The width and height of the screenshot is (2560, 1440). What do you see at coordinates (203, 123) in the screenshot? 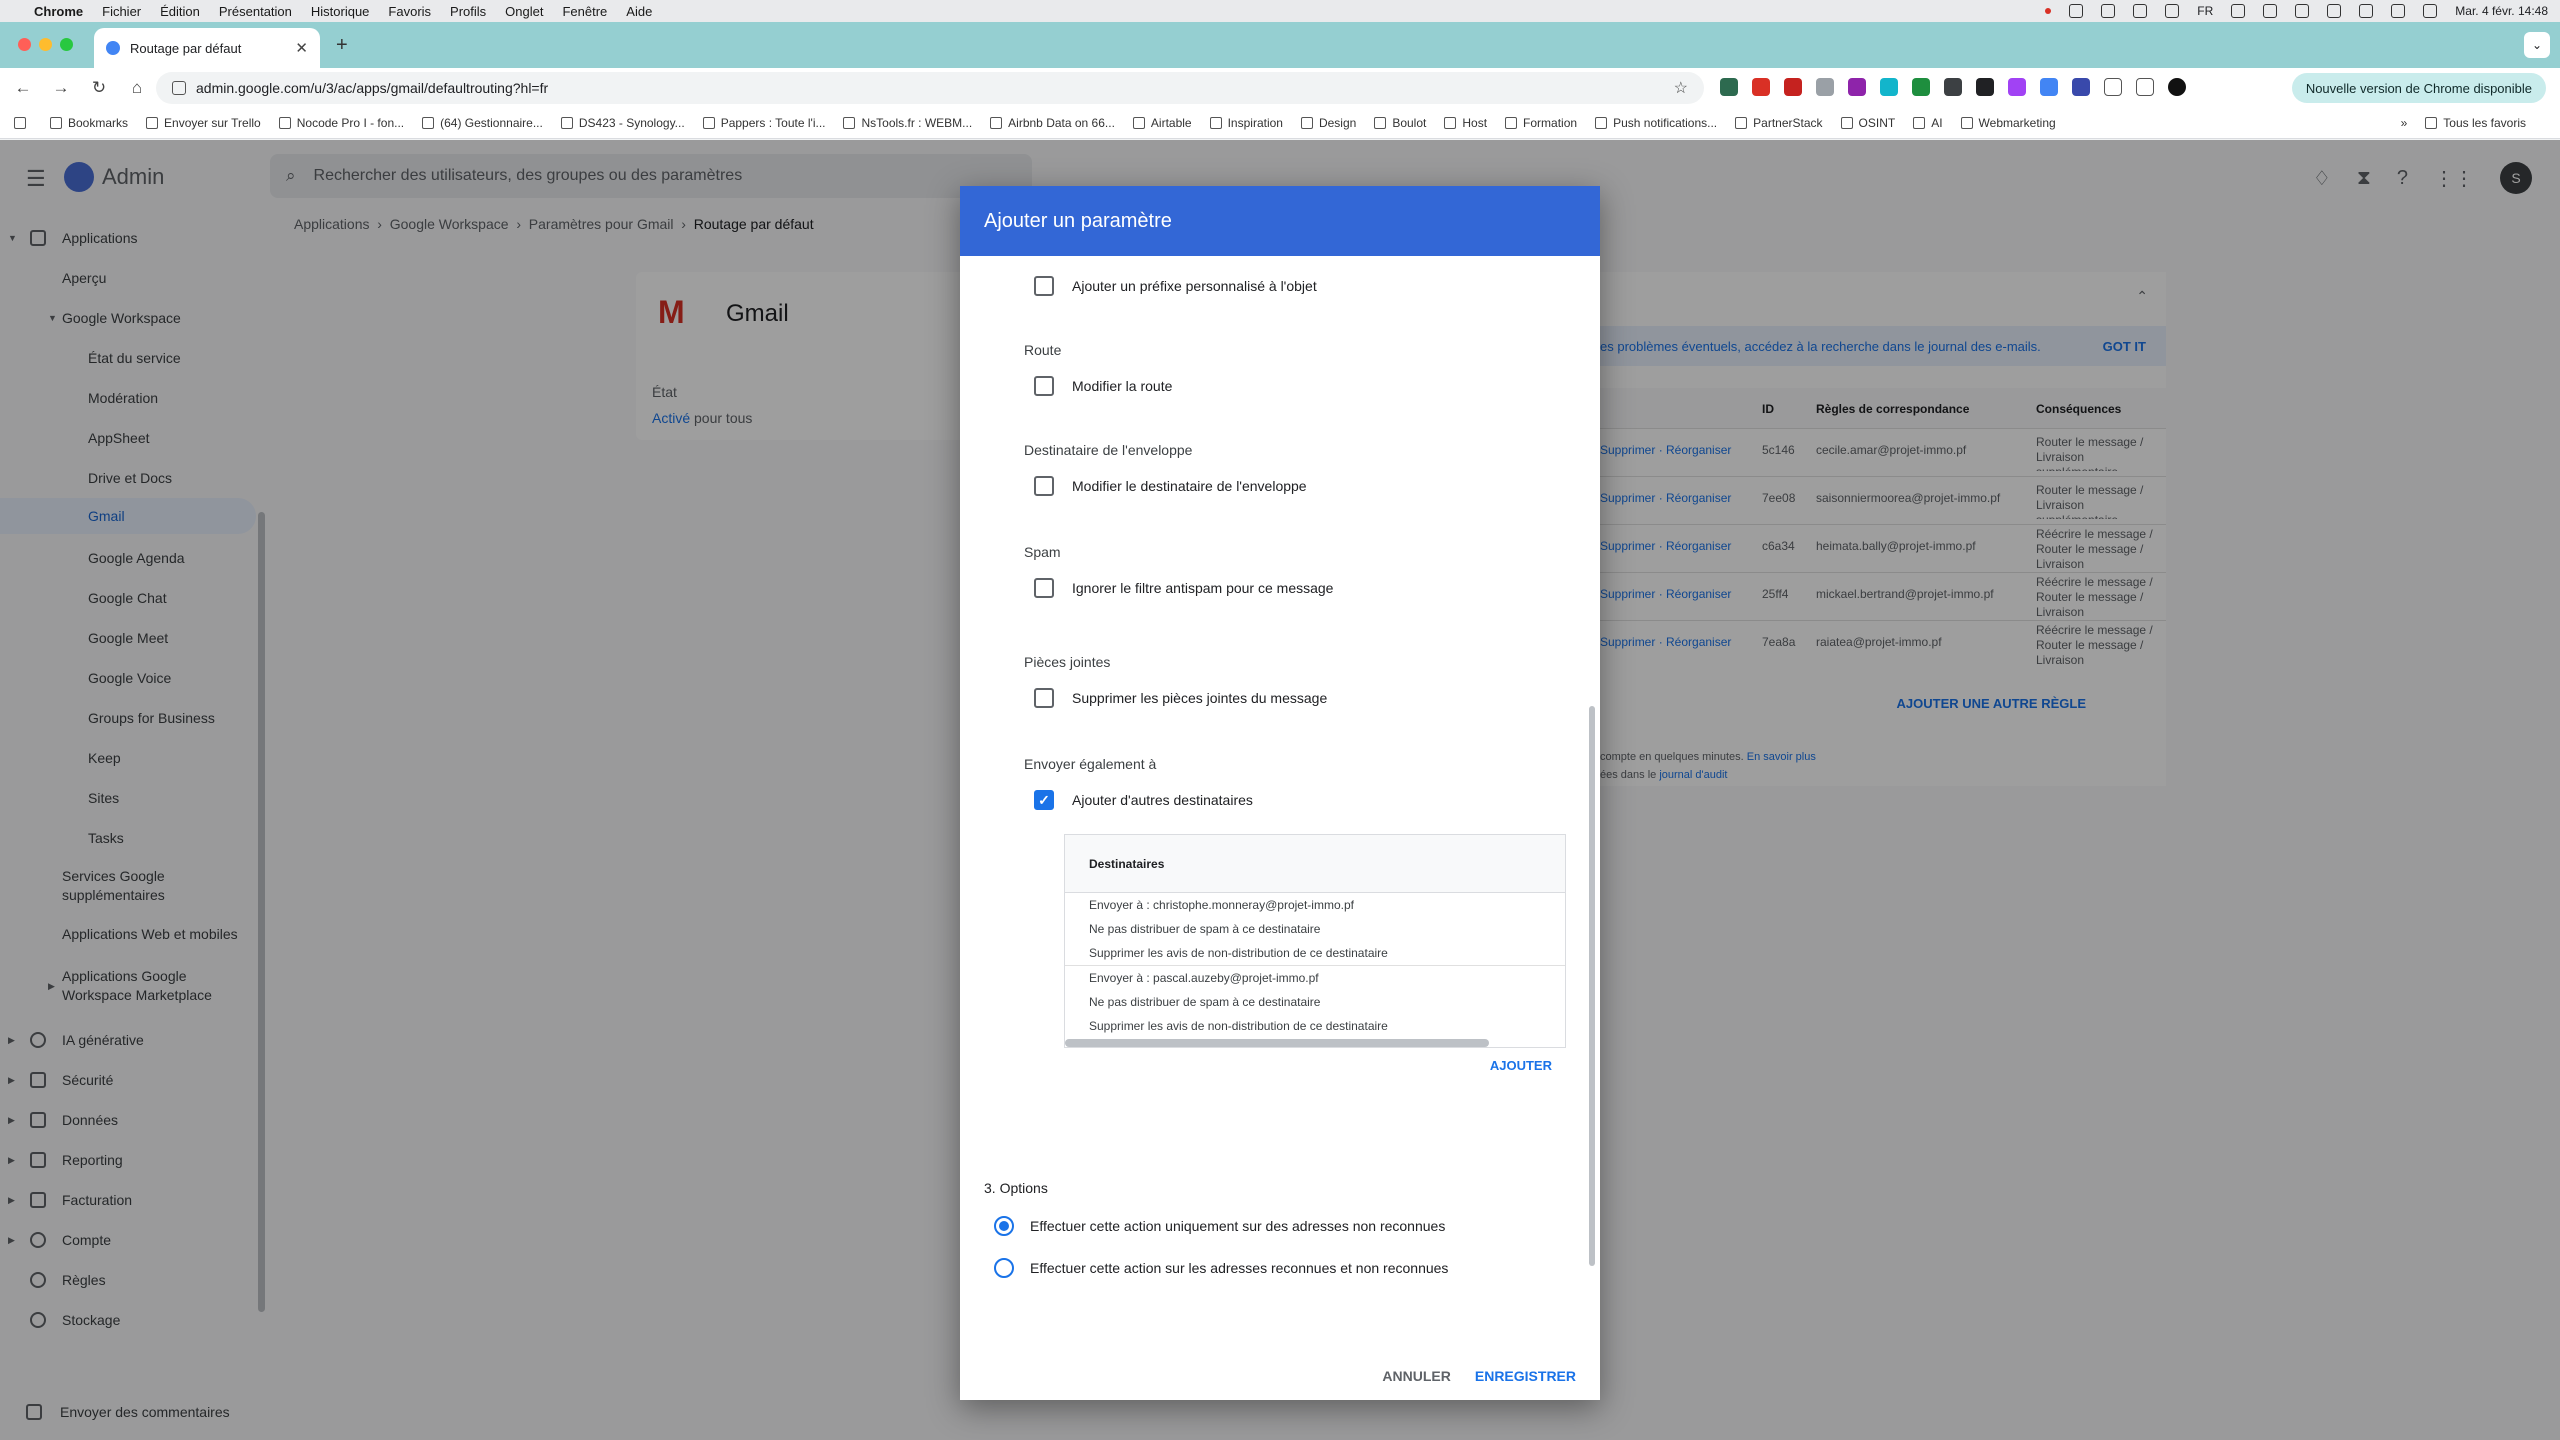
I see `bookmark-item: Envoyer sur Trello` at bounding box center [203, 123].